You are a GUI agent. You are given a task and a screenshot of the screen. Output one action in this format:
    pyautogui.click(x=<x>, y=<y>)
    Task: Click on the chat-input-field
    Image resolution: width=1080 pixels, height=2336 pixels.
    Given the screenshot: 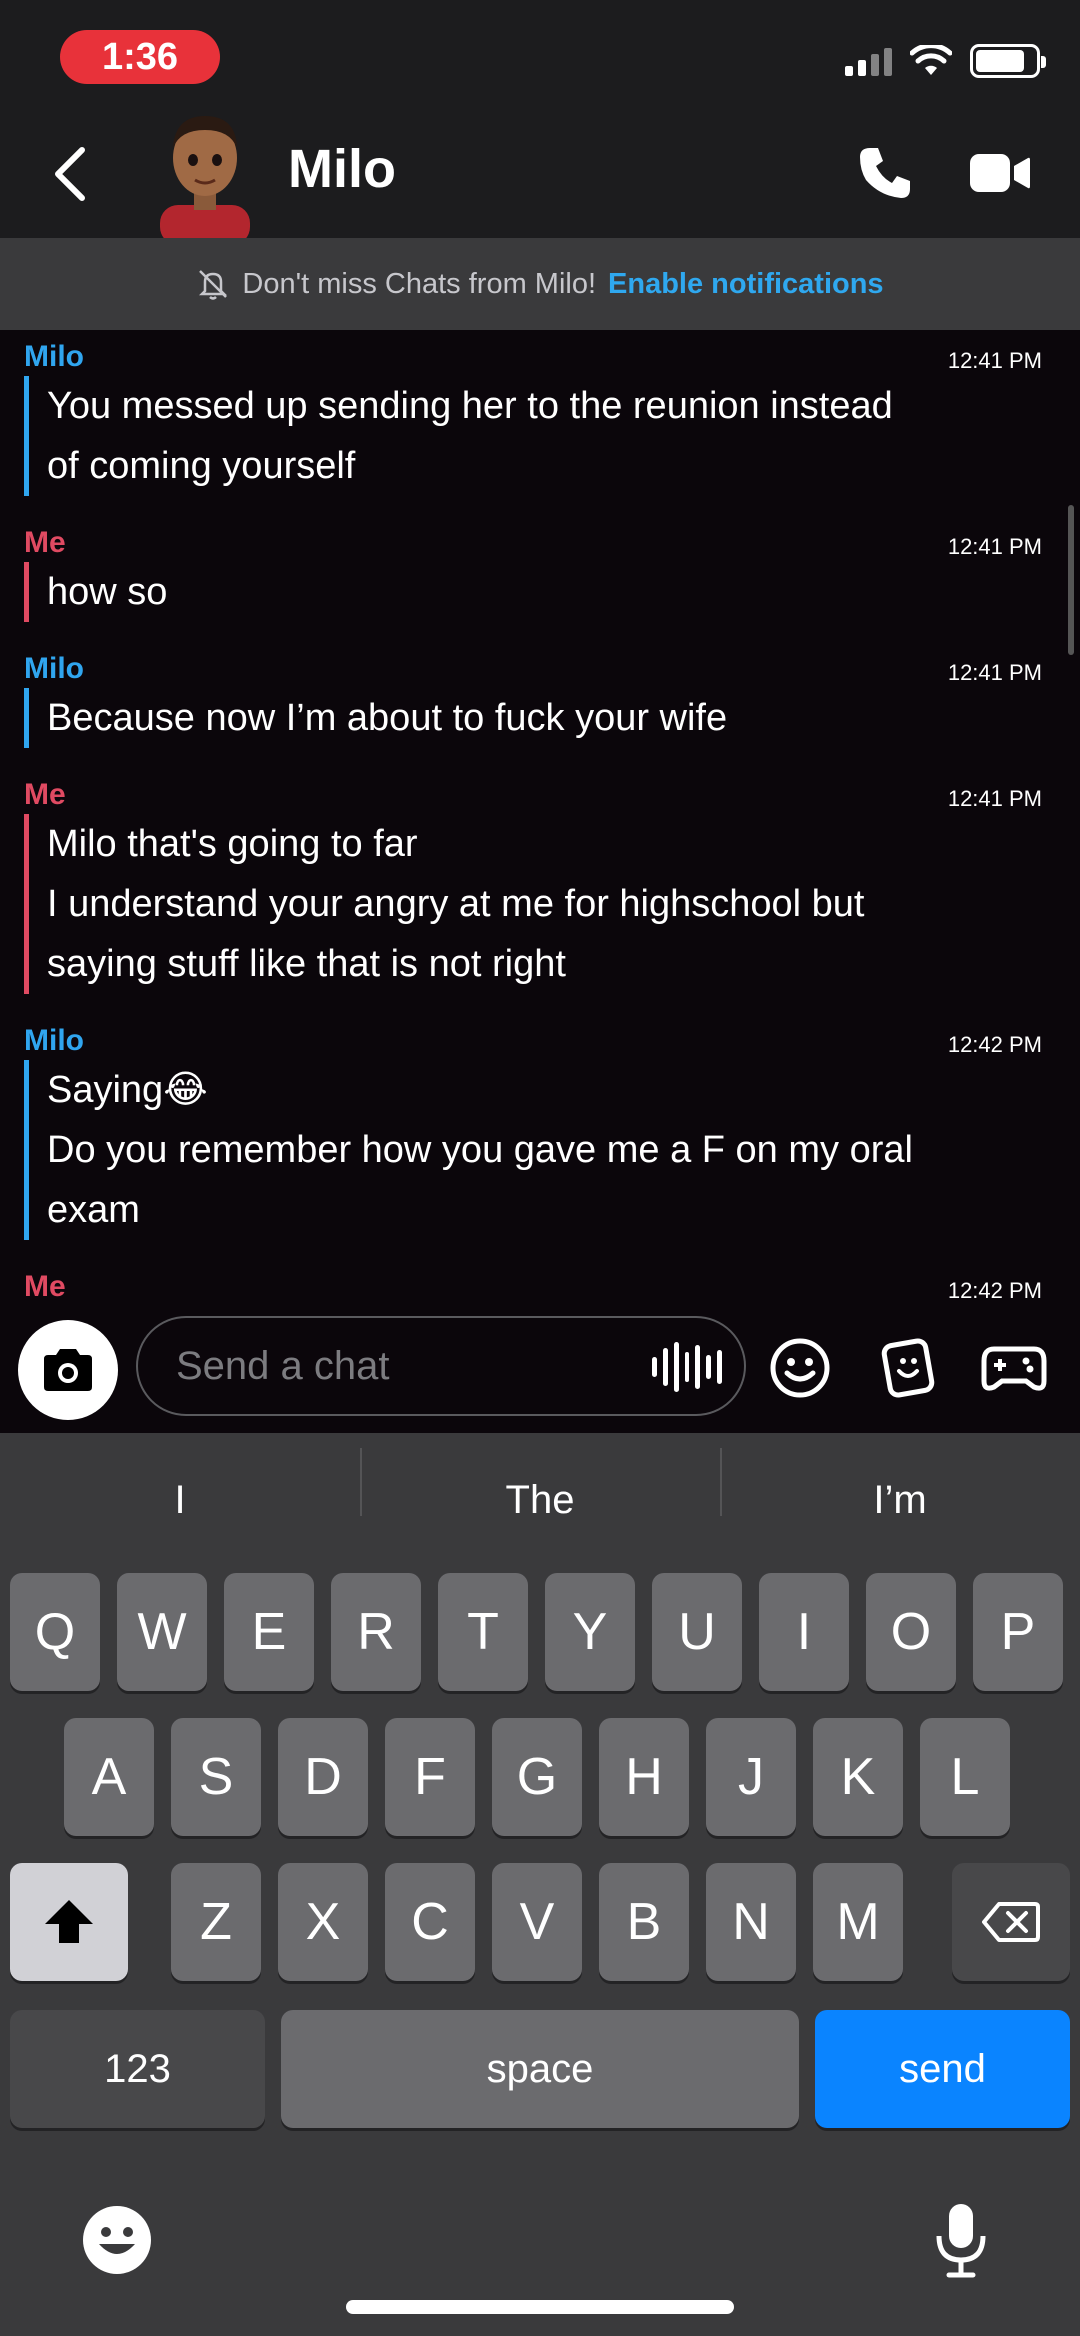 What is the action you would take?
    pyautogui.click(x=441, y=1366)
    